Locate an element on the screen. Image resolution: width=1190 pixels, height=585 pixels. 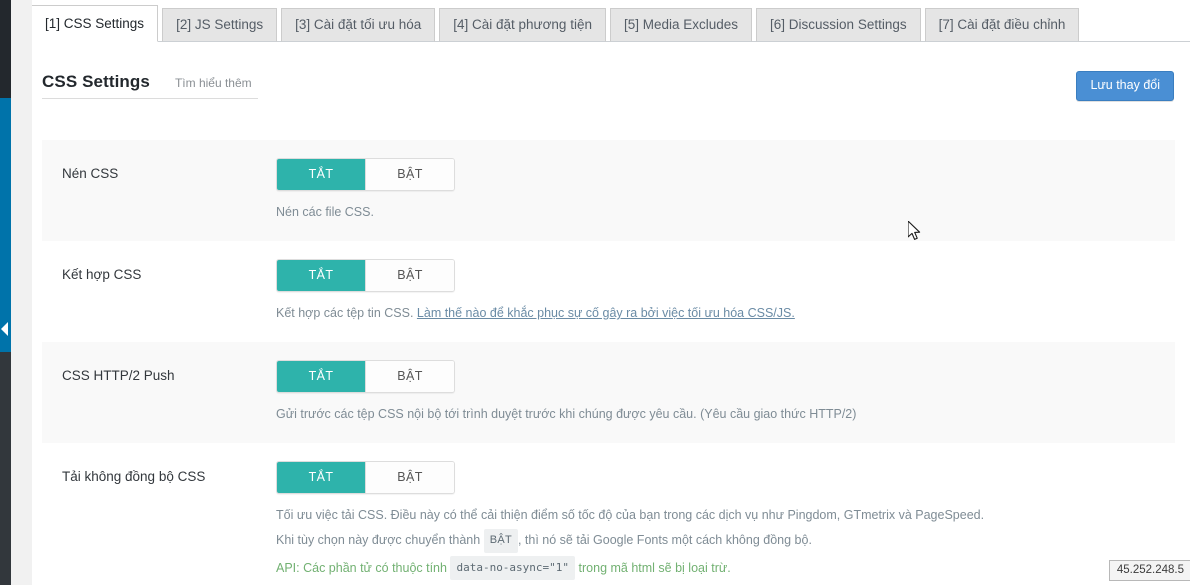
save-changes-button: Lưu thay đổi is located at coordinates (1125, 86).